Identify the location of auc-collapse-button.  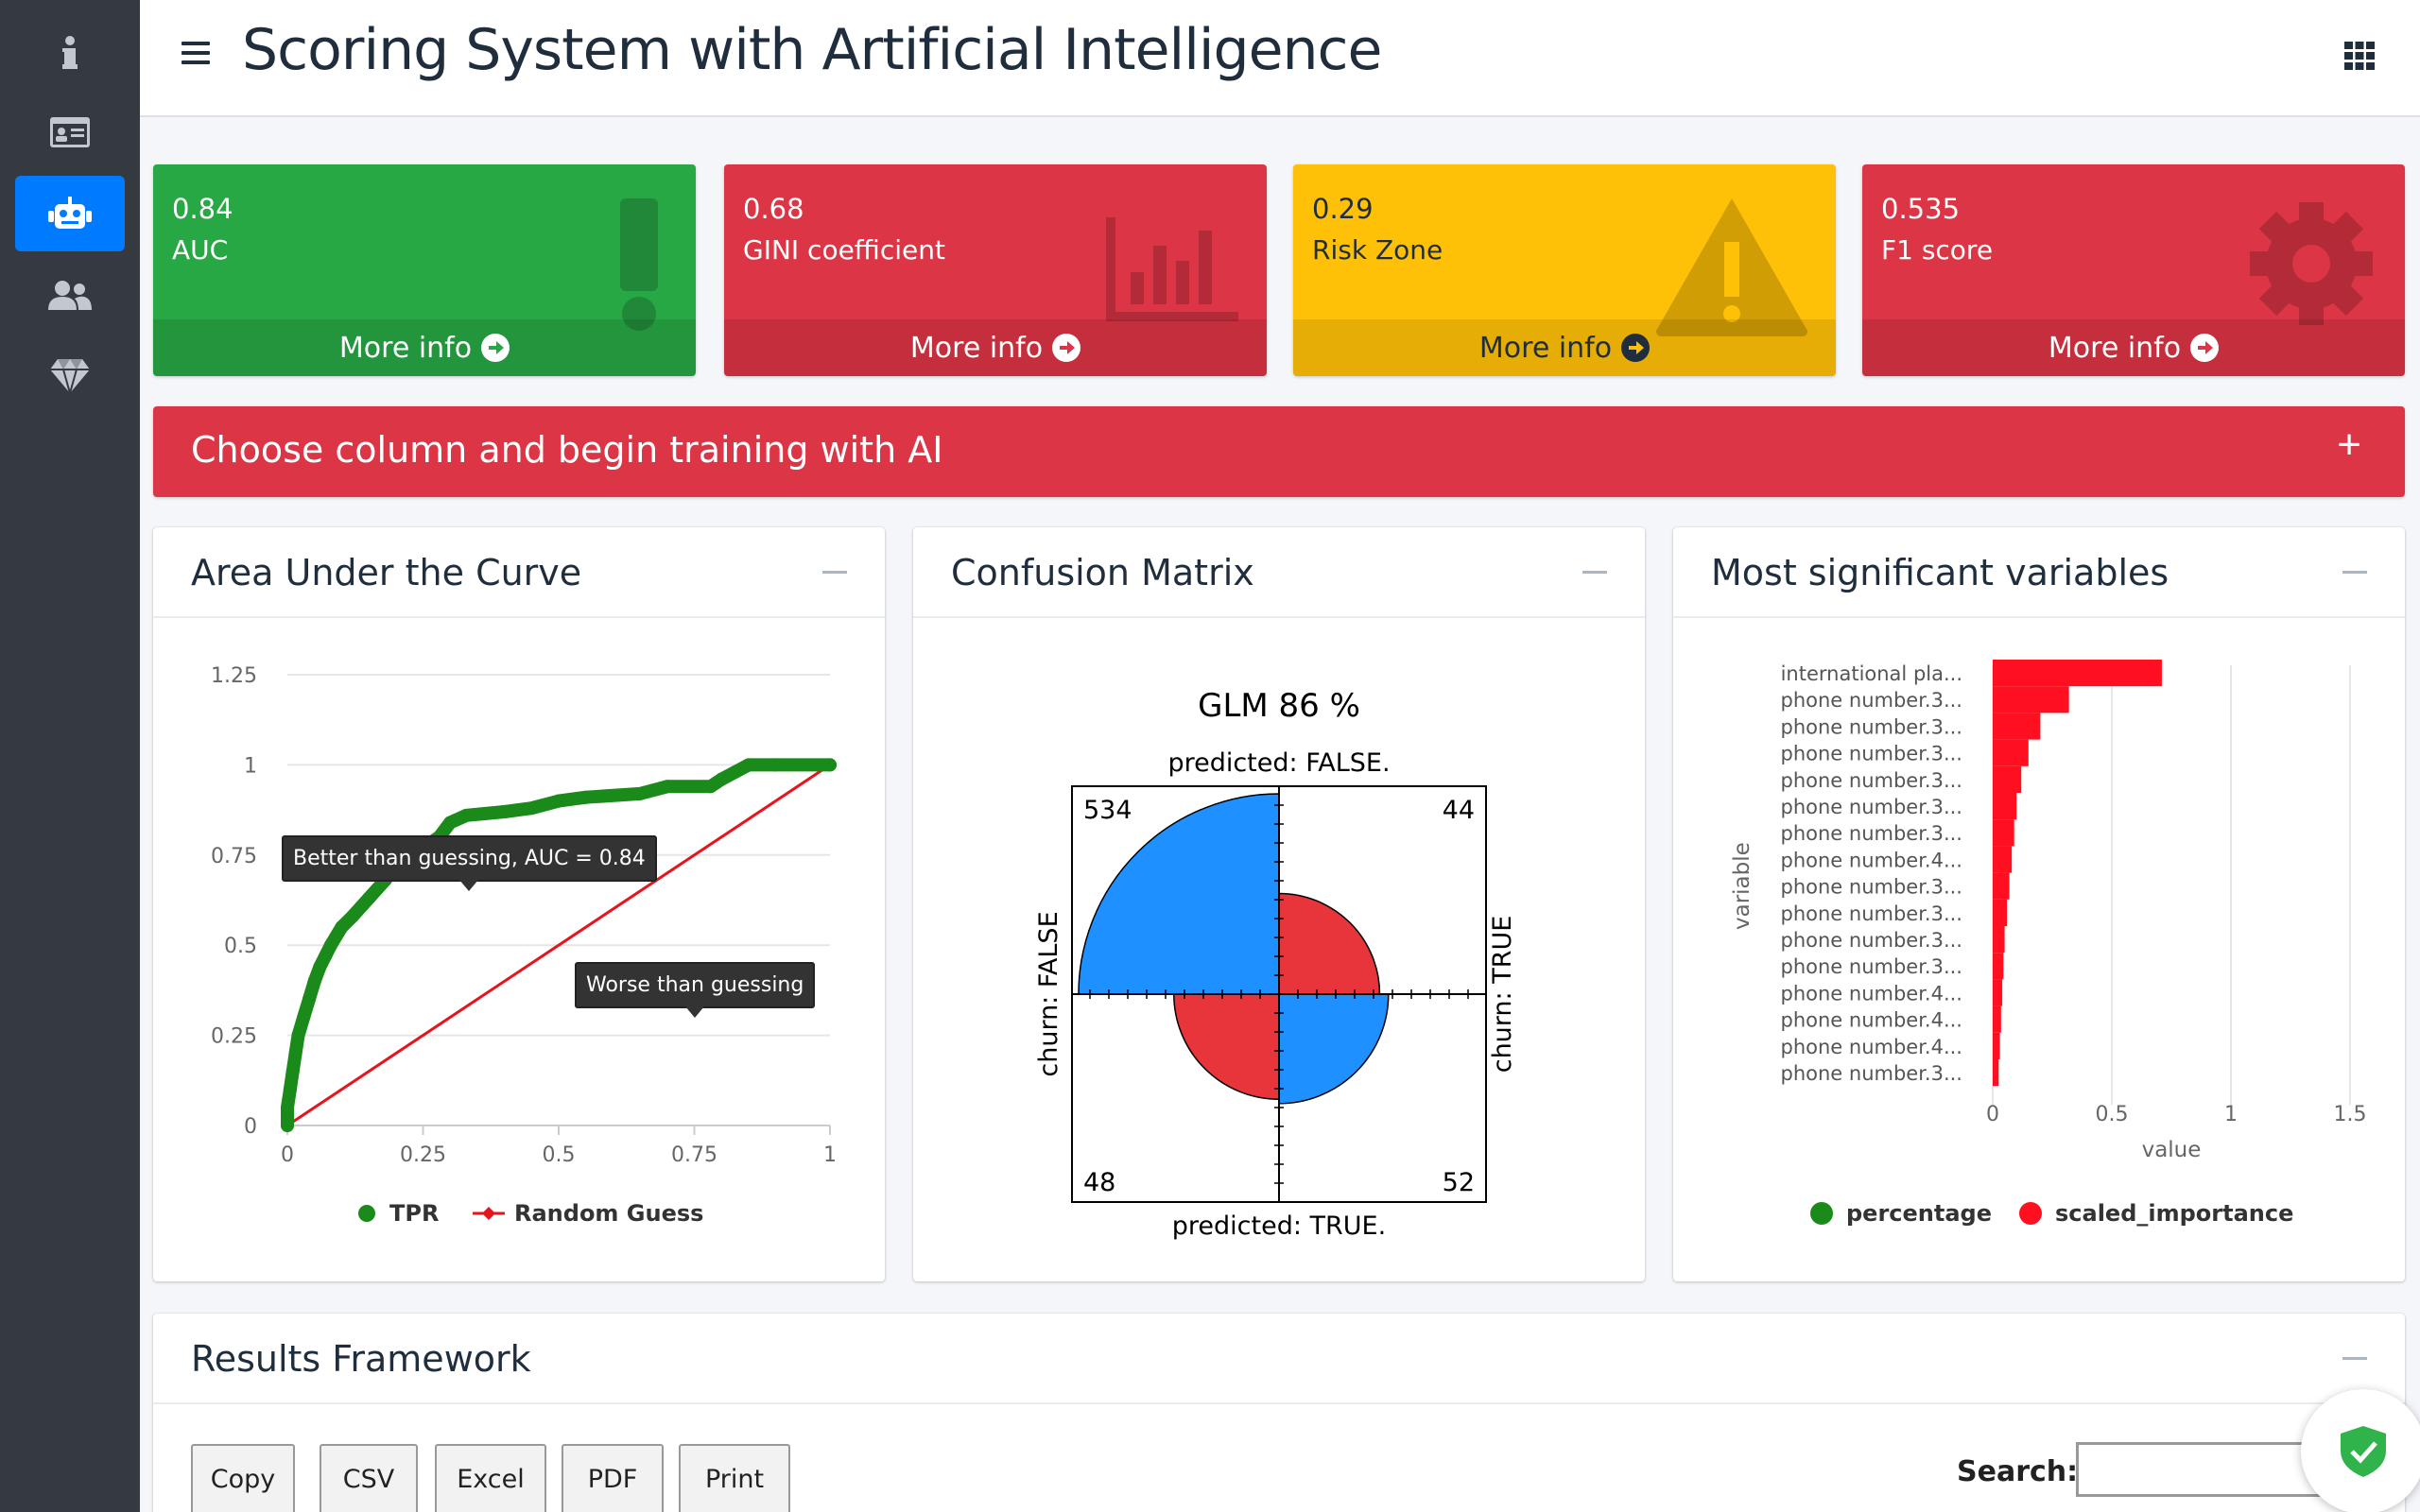
(834, 572).